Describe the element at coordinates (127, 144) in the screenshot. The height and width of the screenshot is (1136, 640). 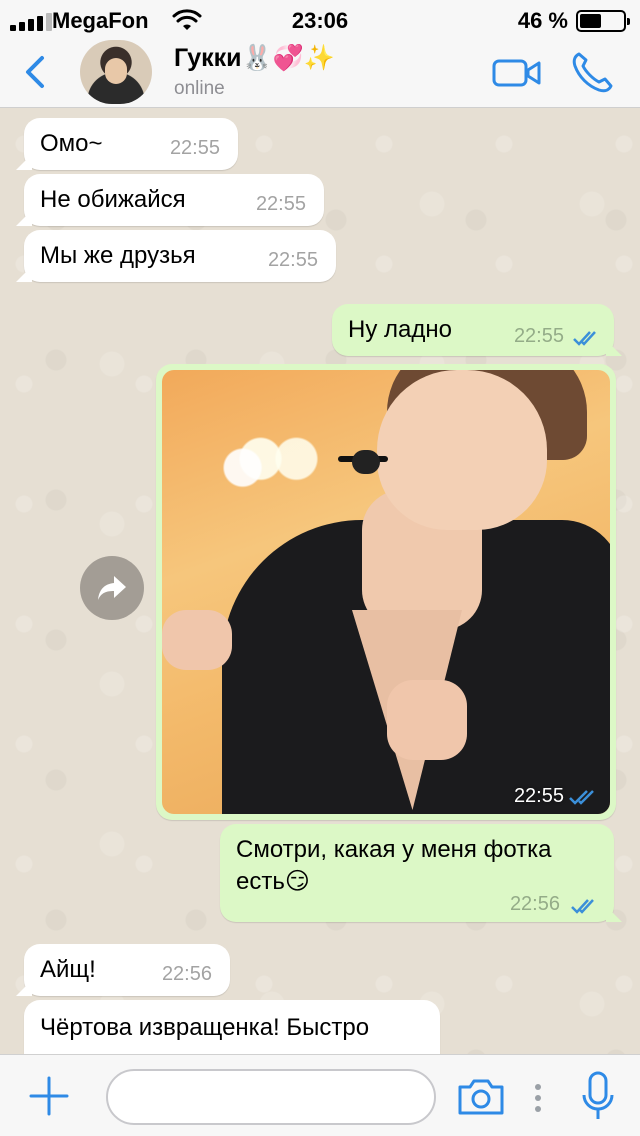
I see `message-bubble: Омо~ 22:55` at that location.